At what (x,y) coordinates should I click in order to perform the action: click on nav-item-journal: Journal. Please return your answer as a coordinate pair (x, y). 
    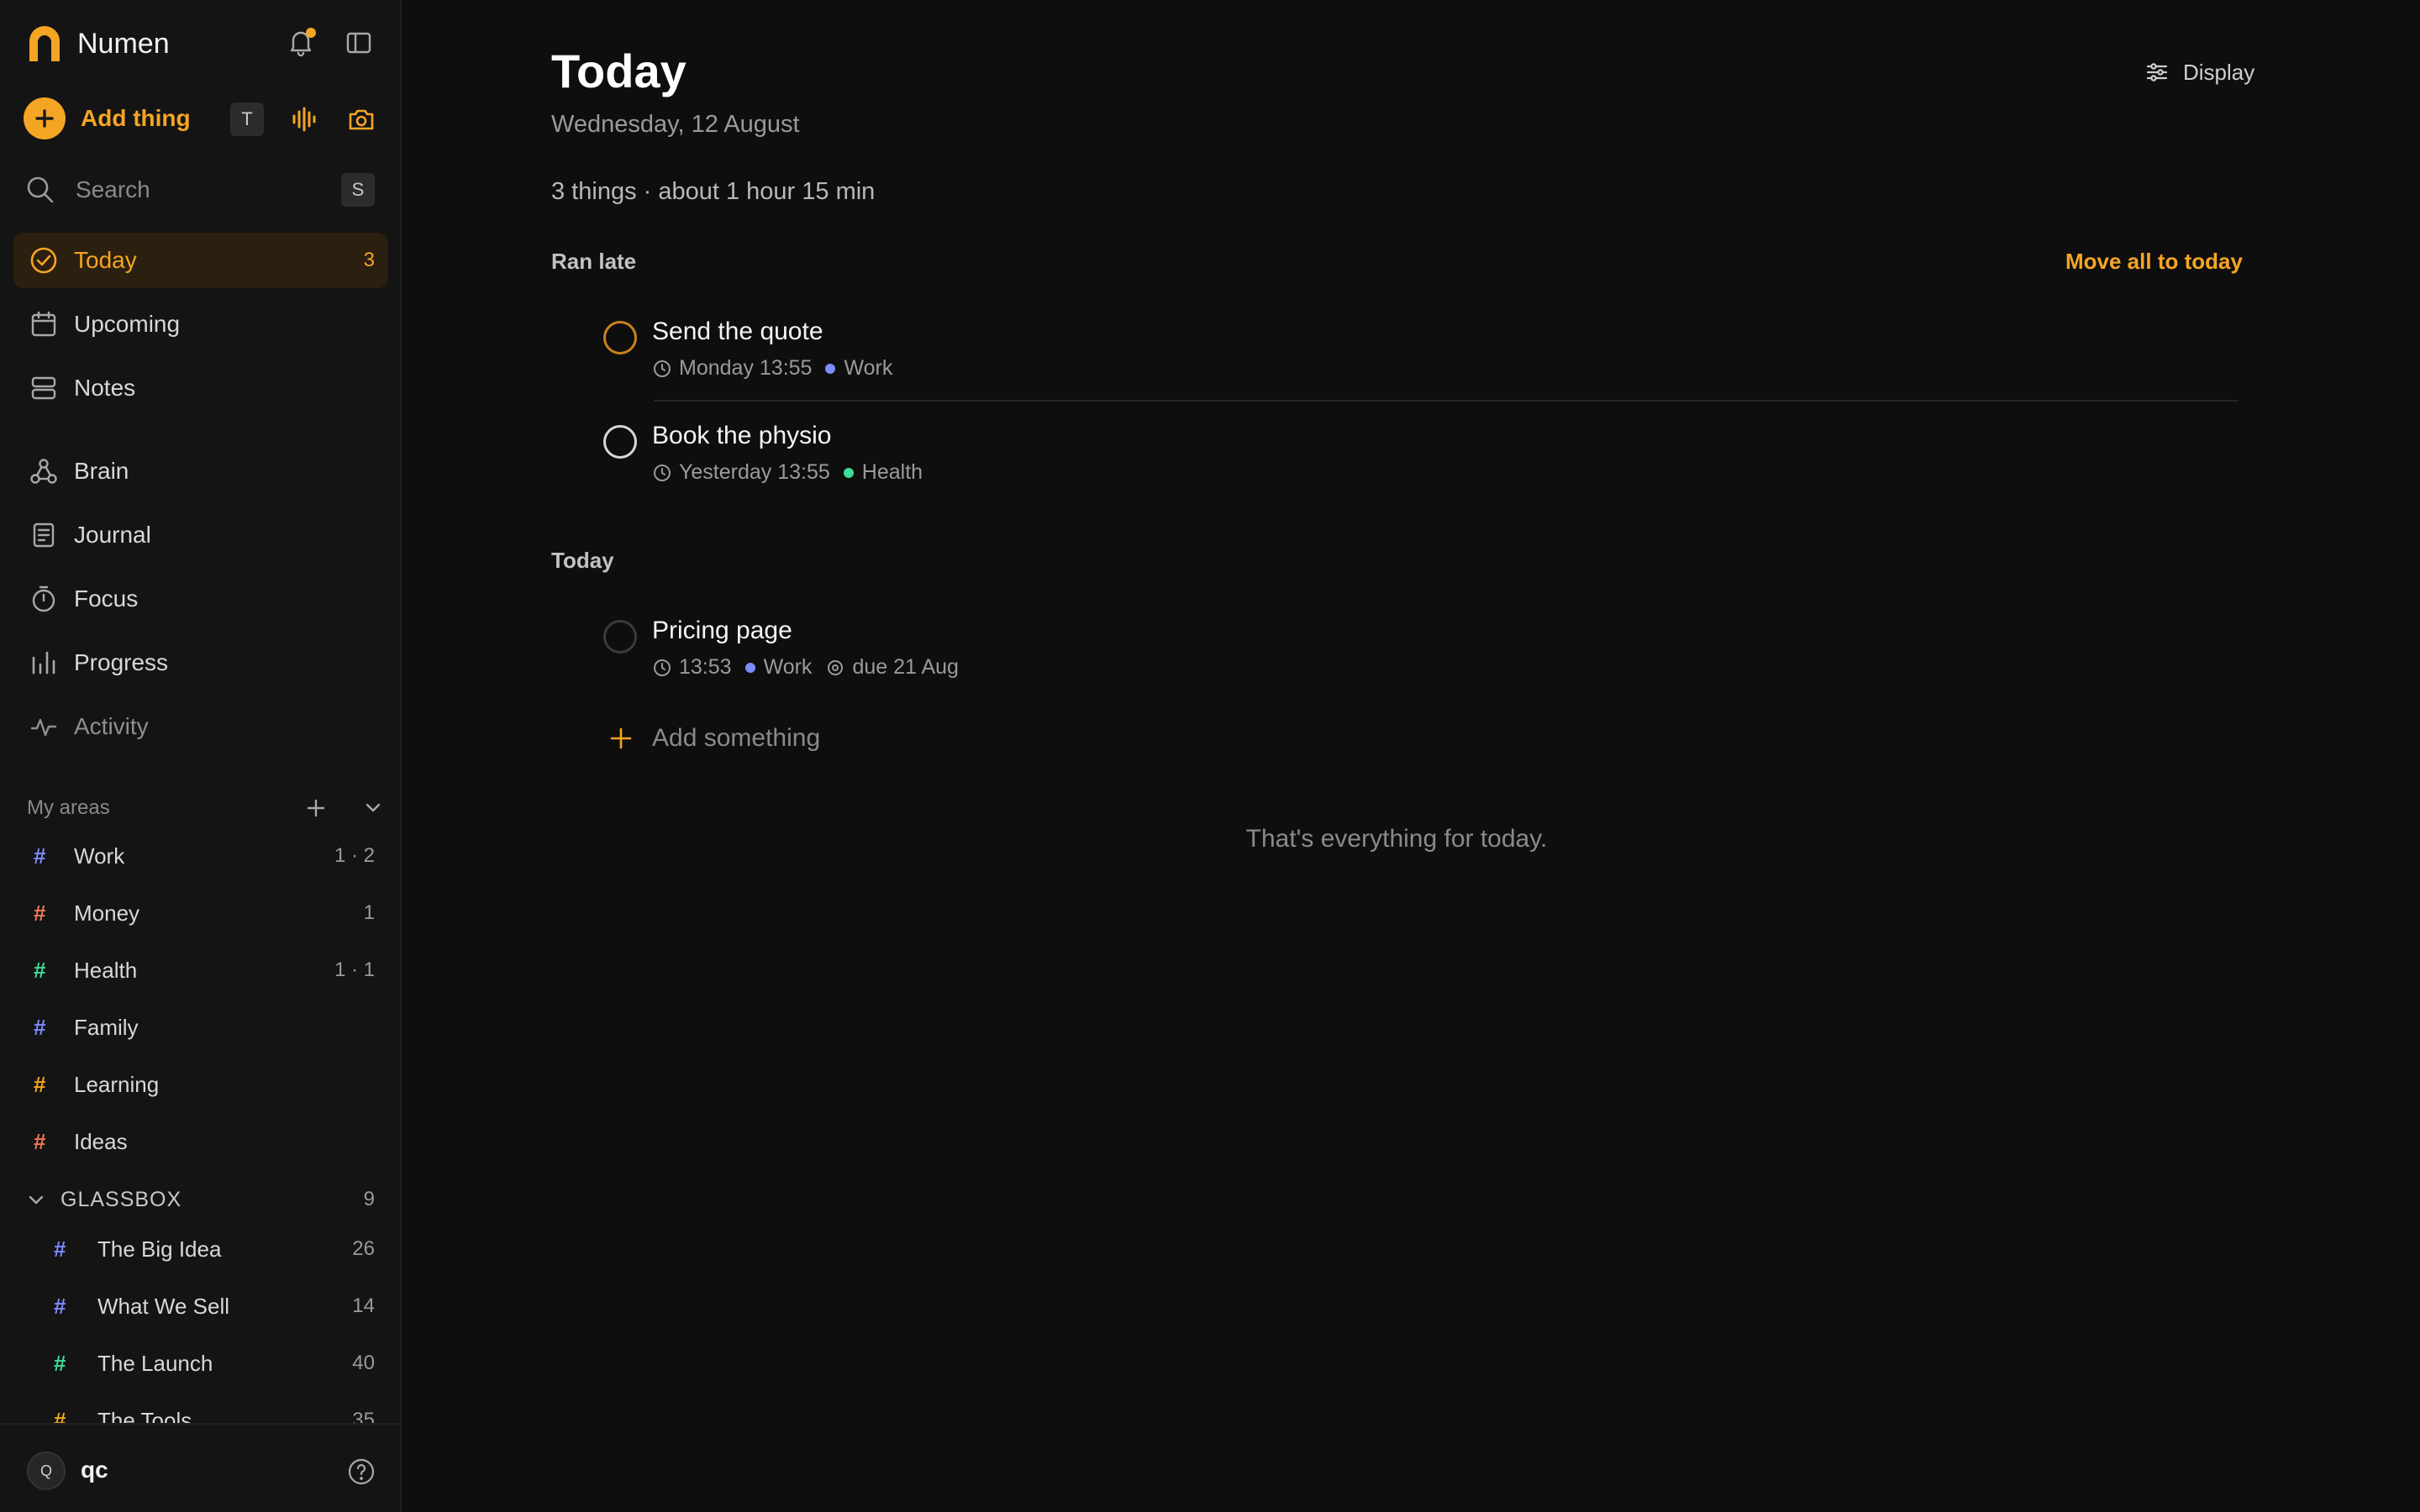
    Looking at the image, I should click on (200, 535).